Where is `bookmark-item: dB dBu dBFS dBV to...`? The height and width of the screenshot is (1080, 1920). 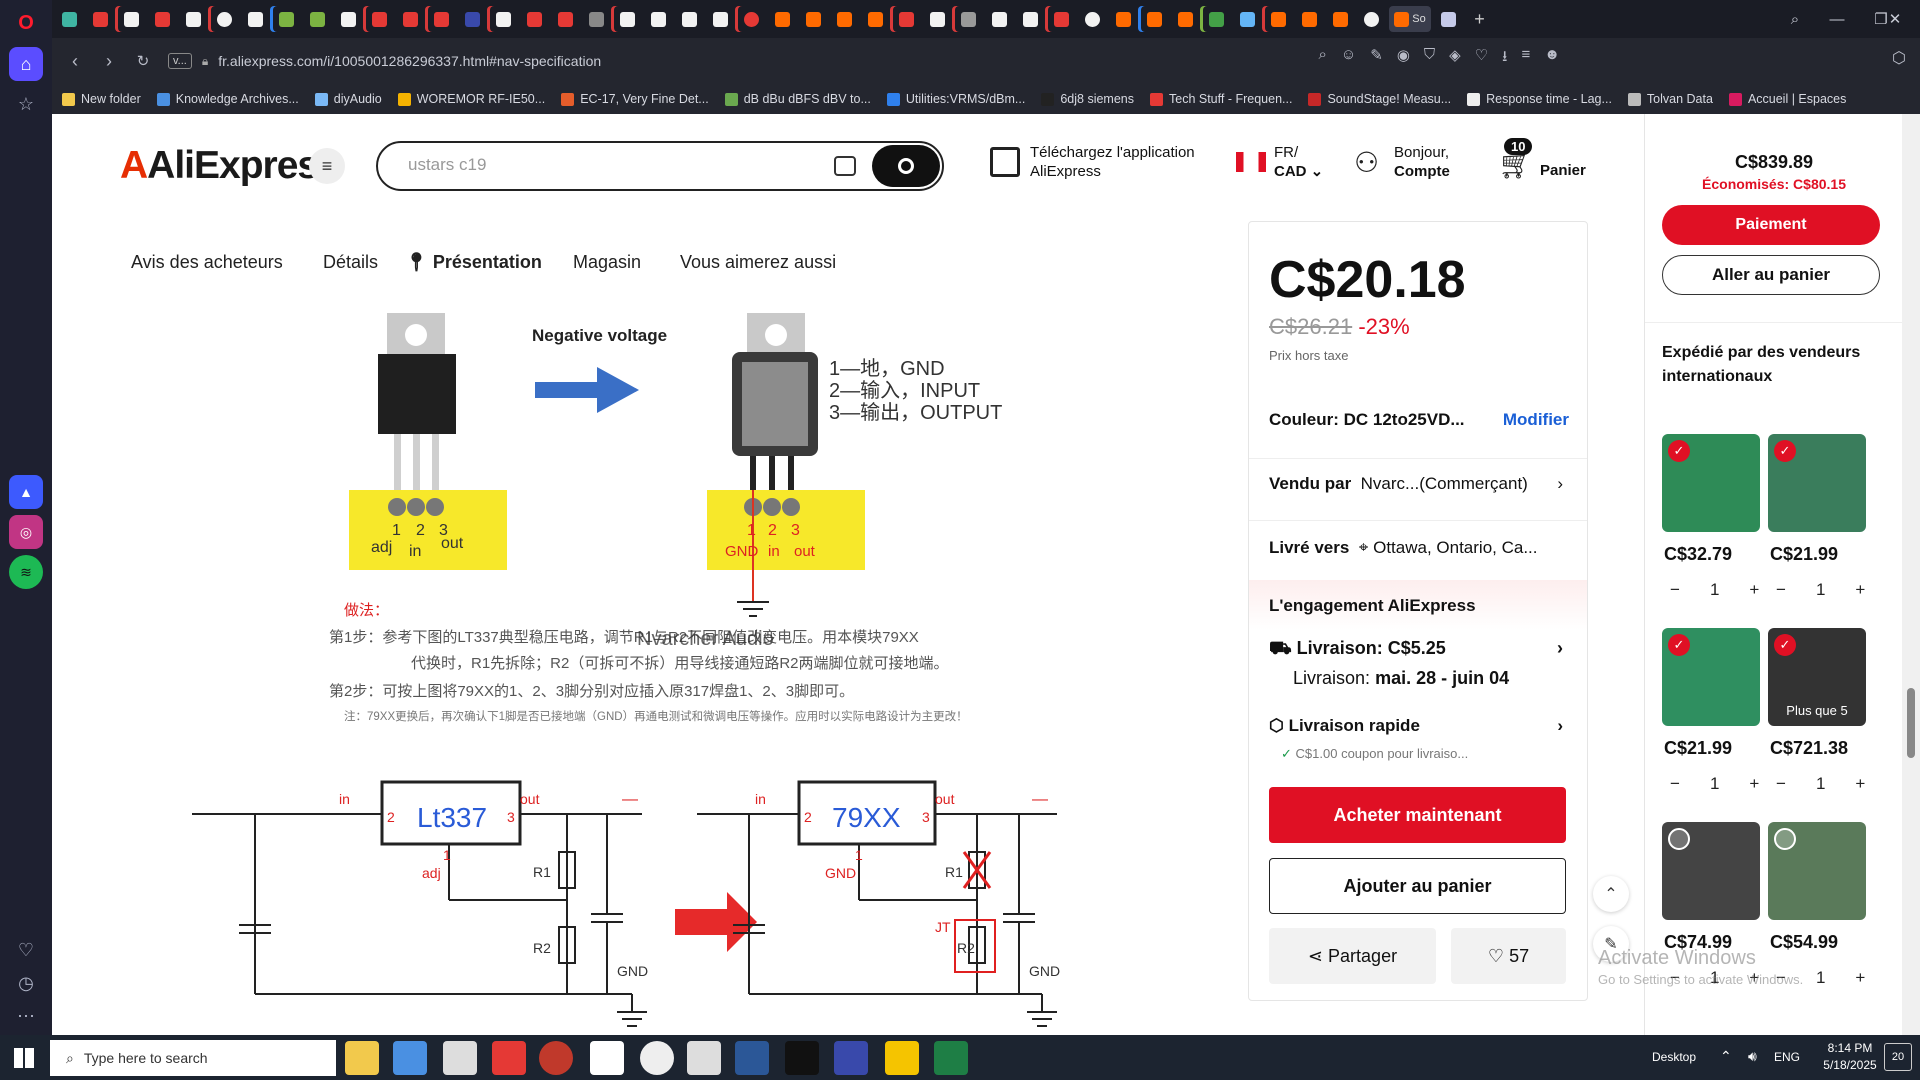
bookmark-item: dB dBu dBFS dBV to... is located at coordinates (797, 99).